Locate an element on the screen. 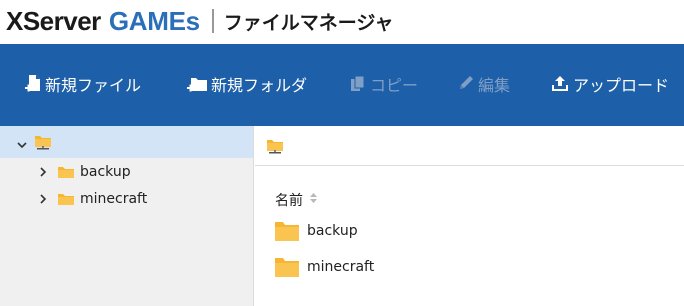 Image resolution: width=684 pixels, height=306 pixels. tree-item-backup: backup is located at coordinates (83, 172).